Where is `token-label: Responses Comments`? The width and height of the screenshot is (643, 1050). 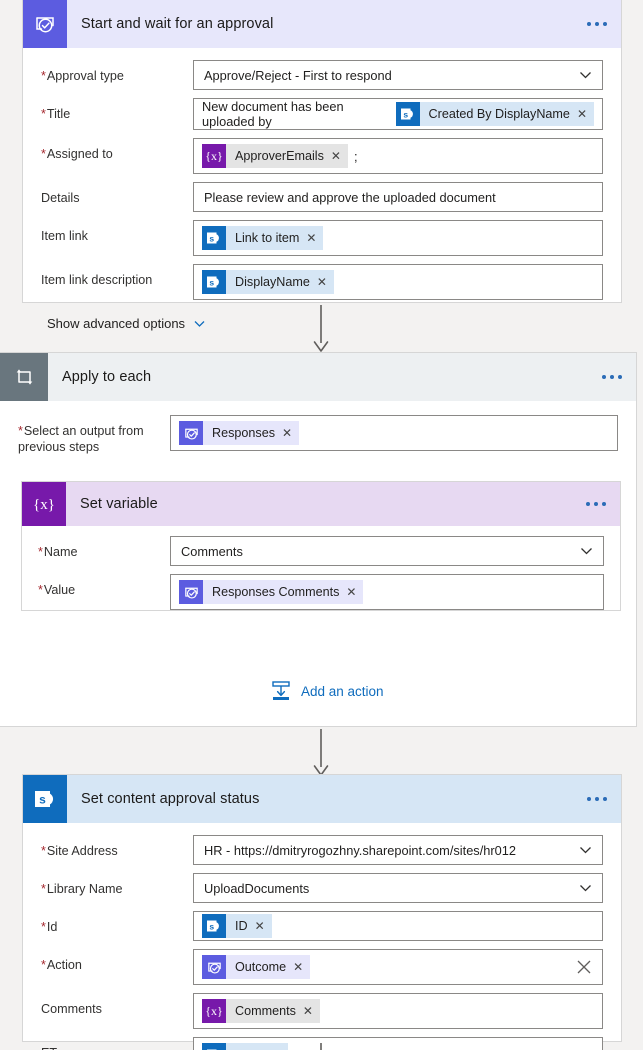
token-label: Responses Comments is located at coordinates (276, 592).